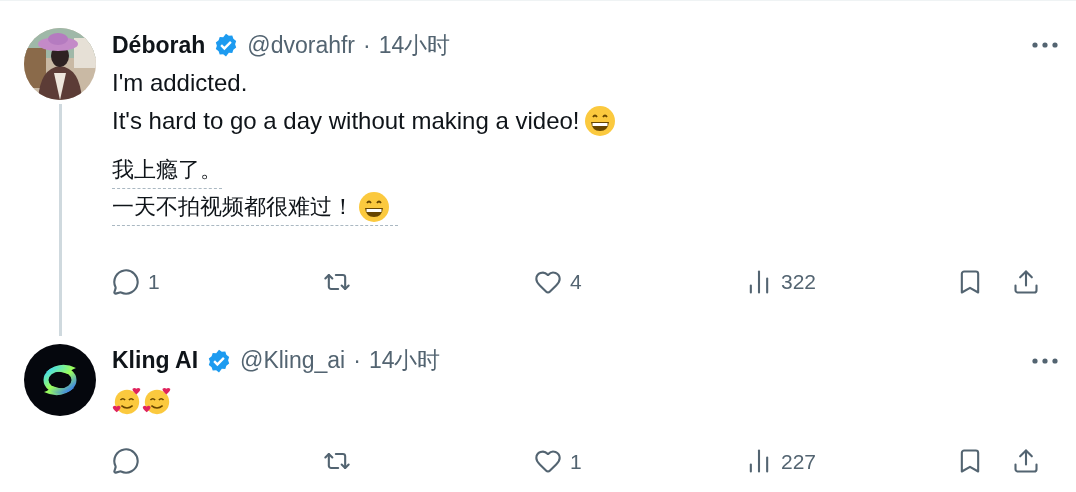 This screenshot has height=492, width=1076. What do you see at coordinates (233, 207) in the screenshot?
I see `tweet-text: 一天不拍视频都很难过！` at bounding box center [233, 207].